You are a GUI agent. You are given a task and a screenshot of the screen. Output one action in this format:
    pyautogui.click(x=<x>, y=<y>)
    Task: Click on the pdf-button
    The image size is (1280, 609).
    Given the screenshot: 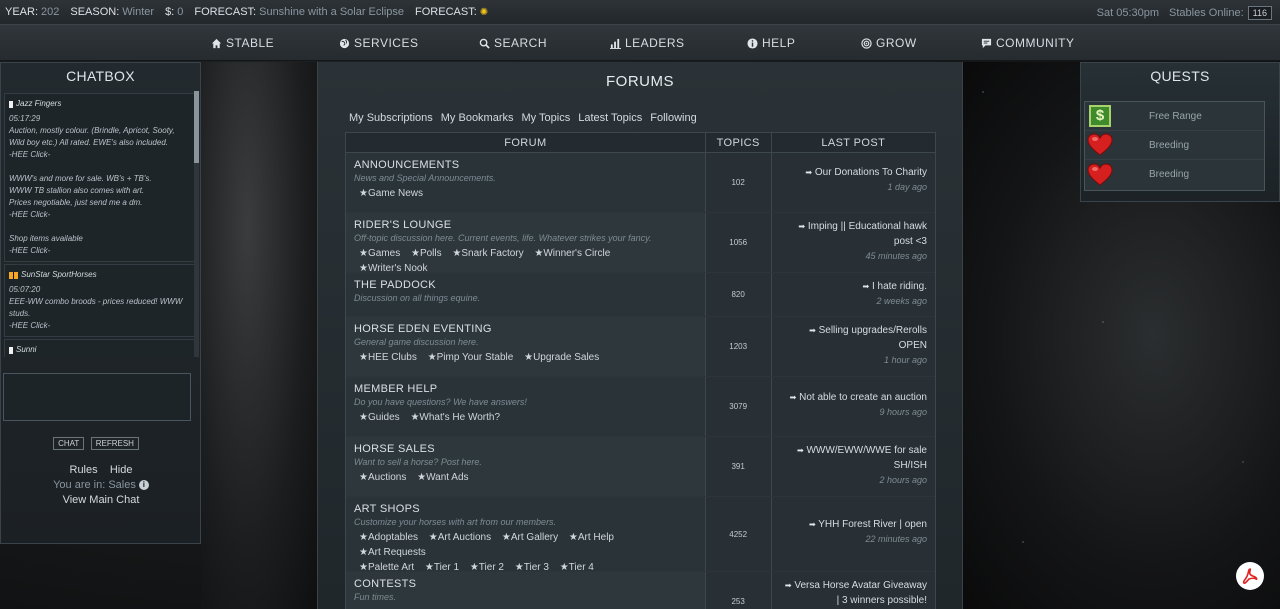 What is the action you would take?
    pyautogui.click(x=1250, y=576)
    